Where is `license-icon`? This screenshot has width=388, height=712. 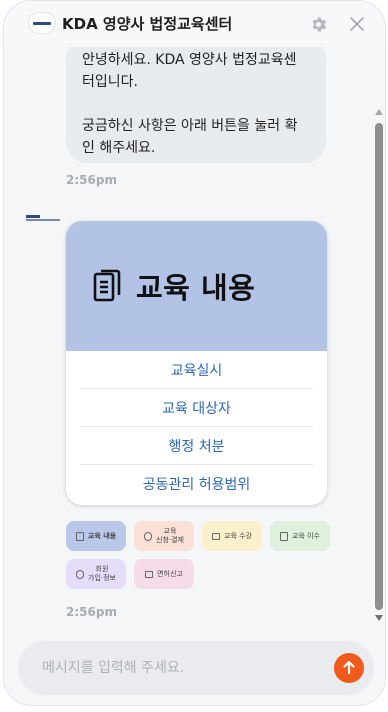
license-icon is located at coordinates (149, 574).